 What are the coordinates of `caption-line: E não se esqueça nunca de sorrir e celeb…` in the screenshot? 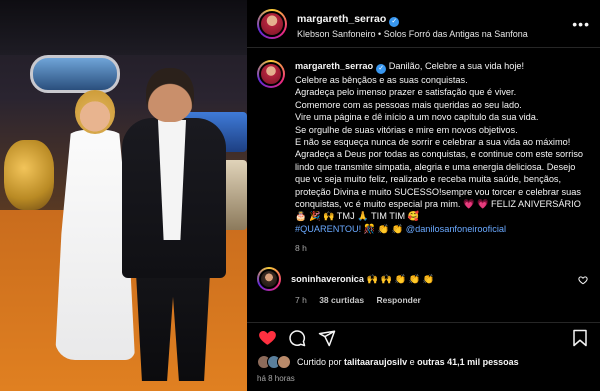 It's located at (439, 179).